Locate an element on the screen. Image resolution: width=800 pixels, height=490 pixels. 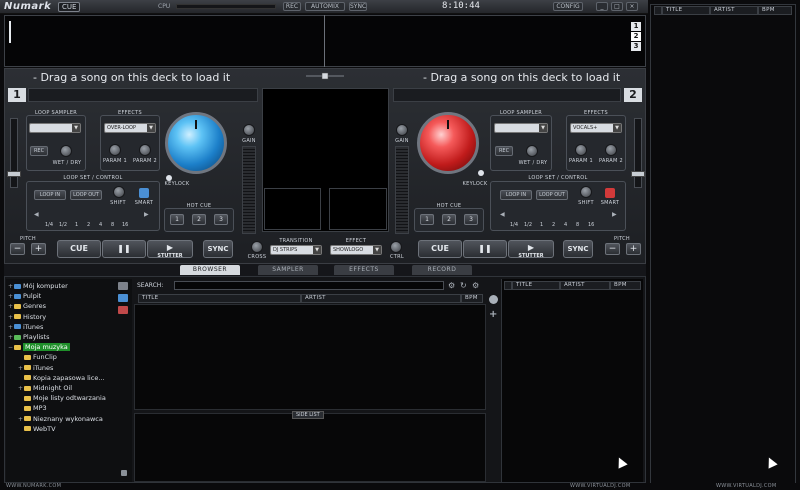
deck-left-loop-size: 1/4 is located at coordinates (49, 225).